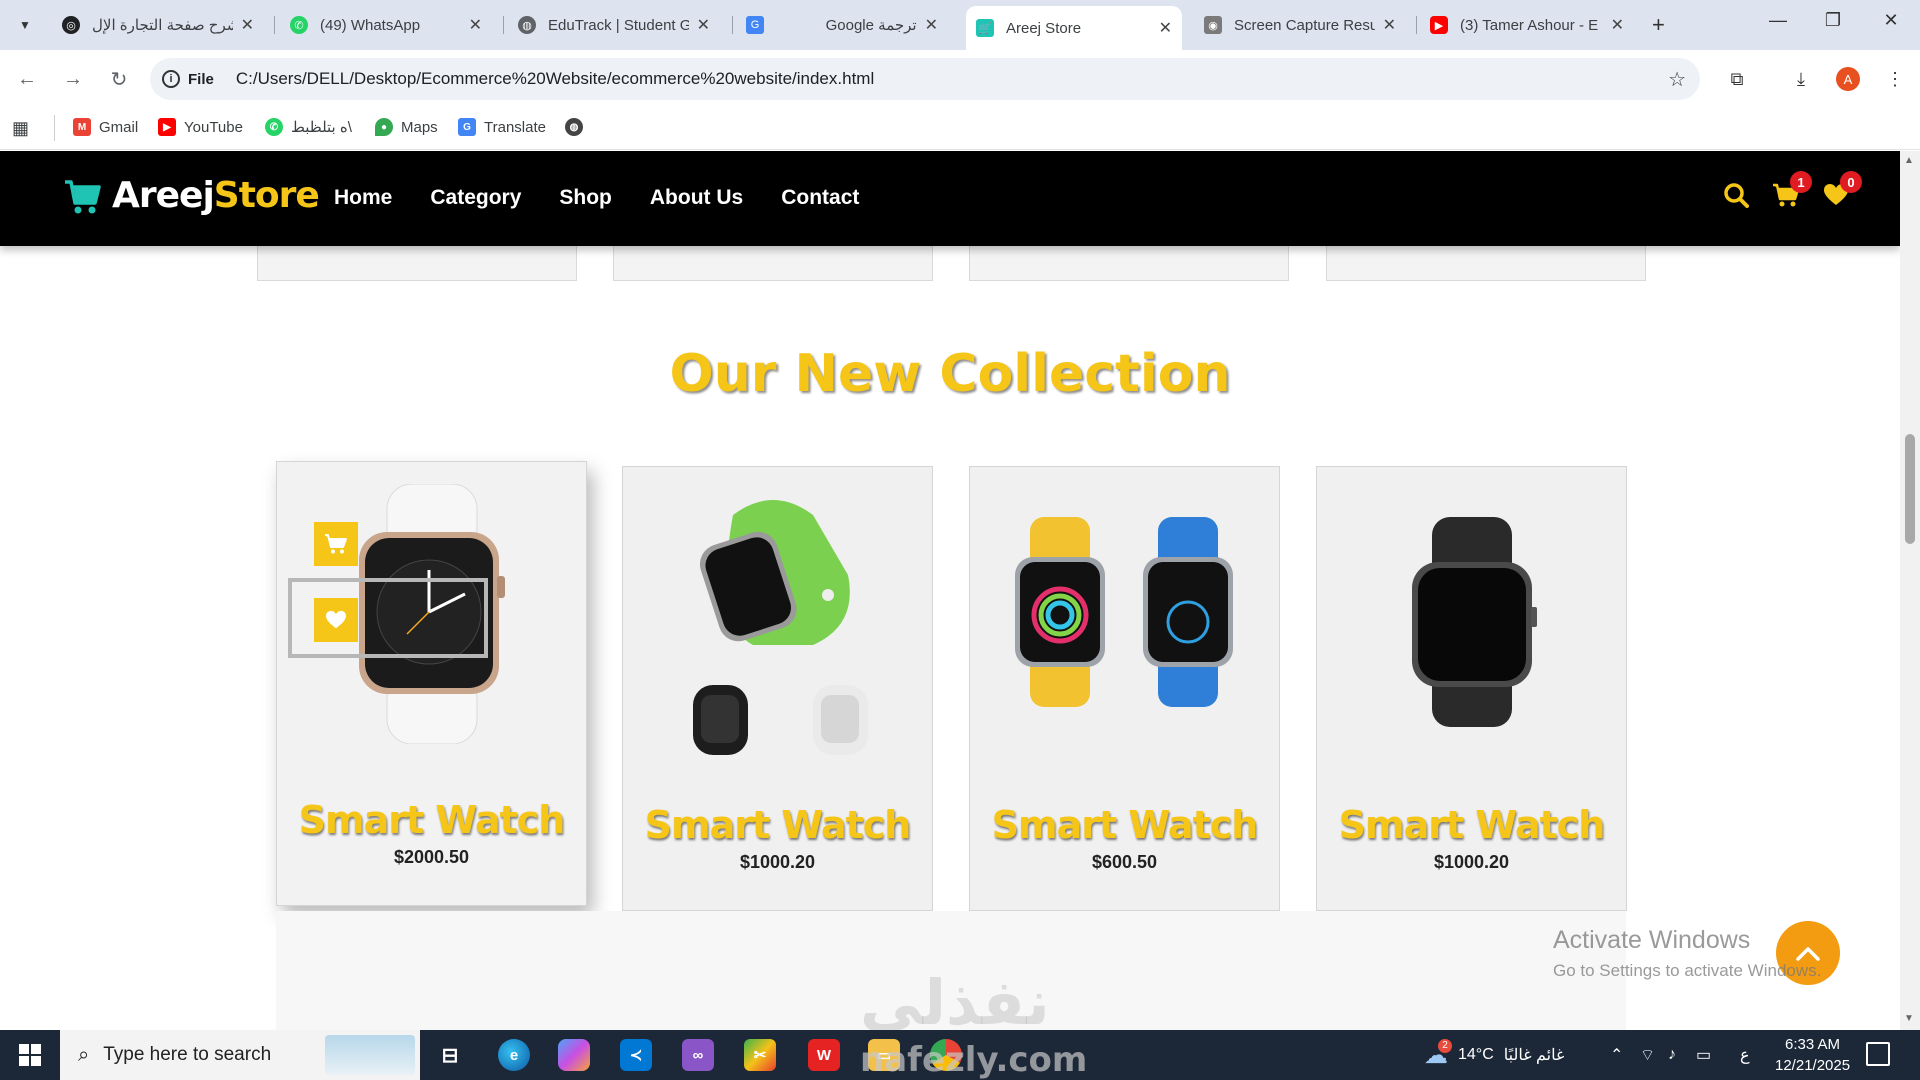  I want to click on bookmark-whatsapp: ✆ ه بتلظبط\, so click(308, 127).